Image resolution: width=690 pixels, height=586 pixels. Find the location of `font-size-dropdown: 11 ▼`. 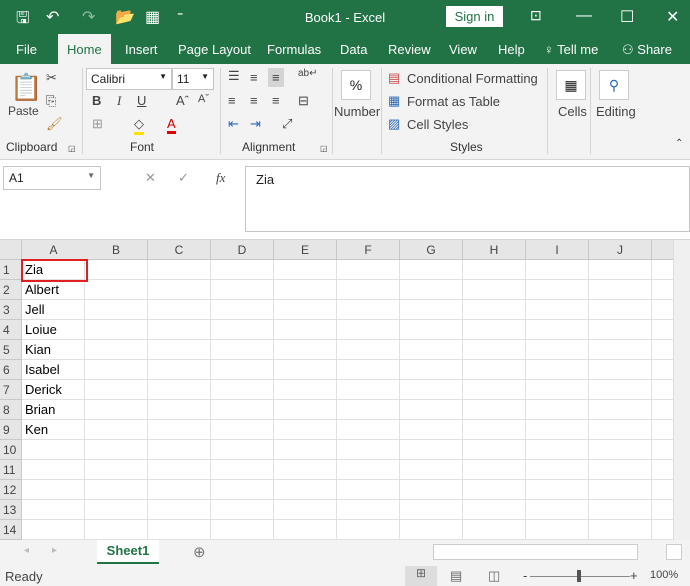

font-size-dropdown: 11 ▼ is located at coordinates (193, 79).